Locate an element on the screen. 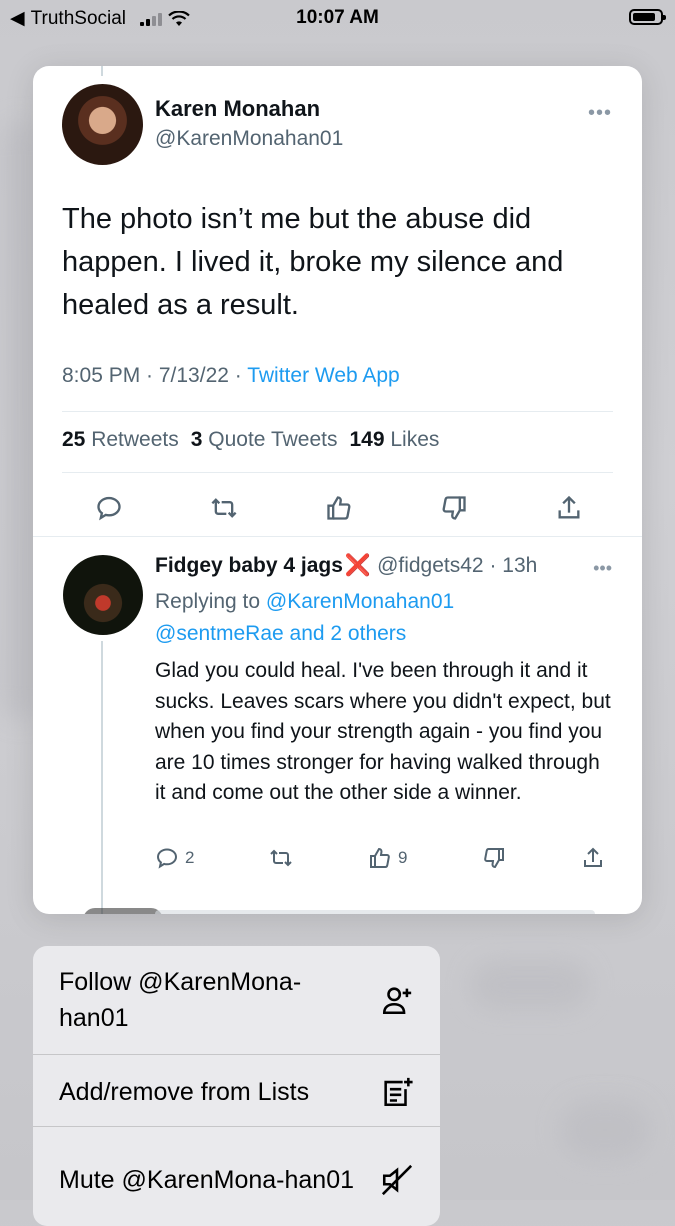 The width and height of the screenshot is (675, 1226). tweet-actions is located at coordinates (339, 508).